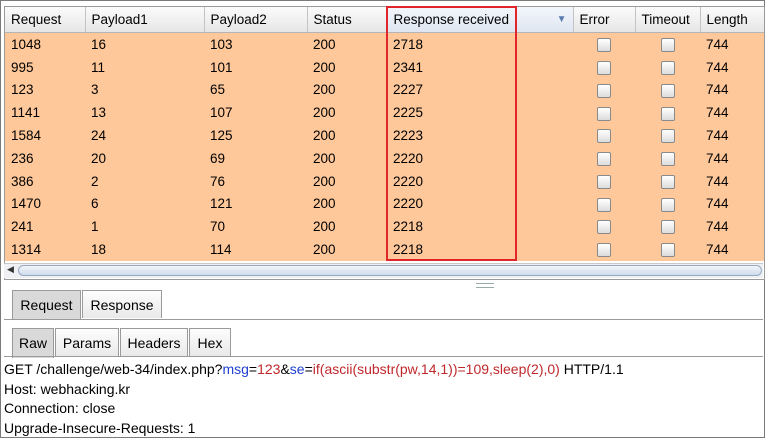 The image size is (765, 438). What do you see at coordinates (591, 369) in the screenshot?
I see `http-version: HTTP/1.1` at bounding box center [591, 369].